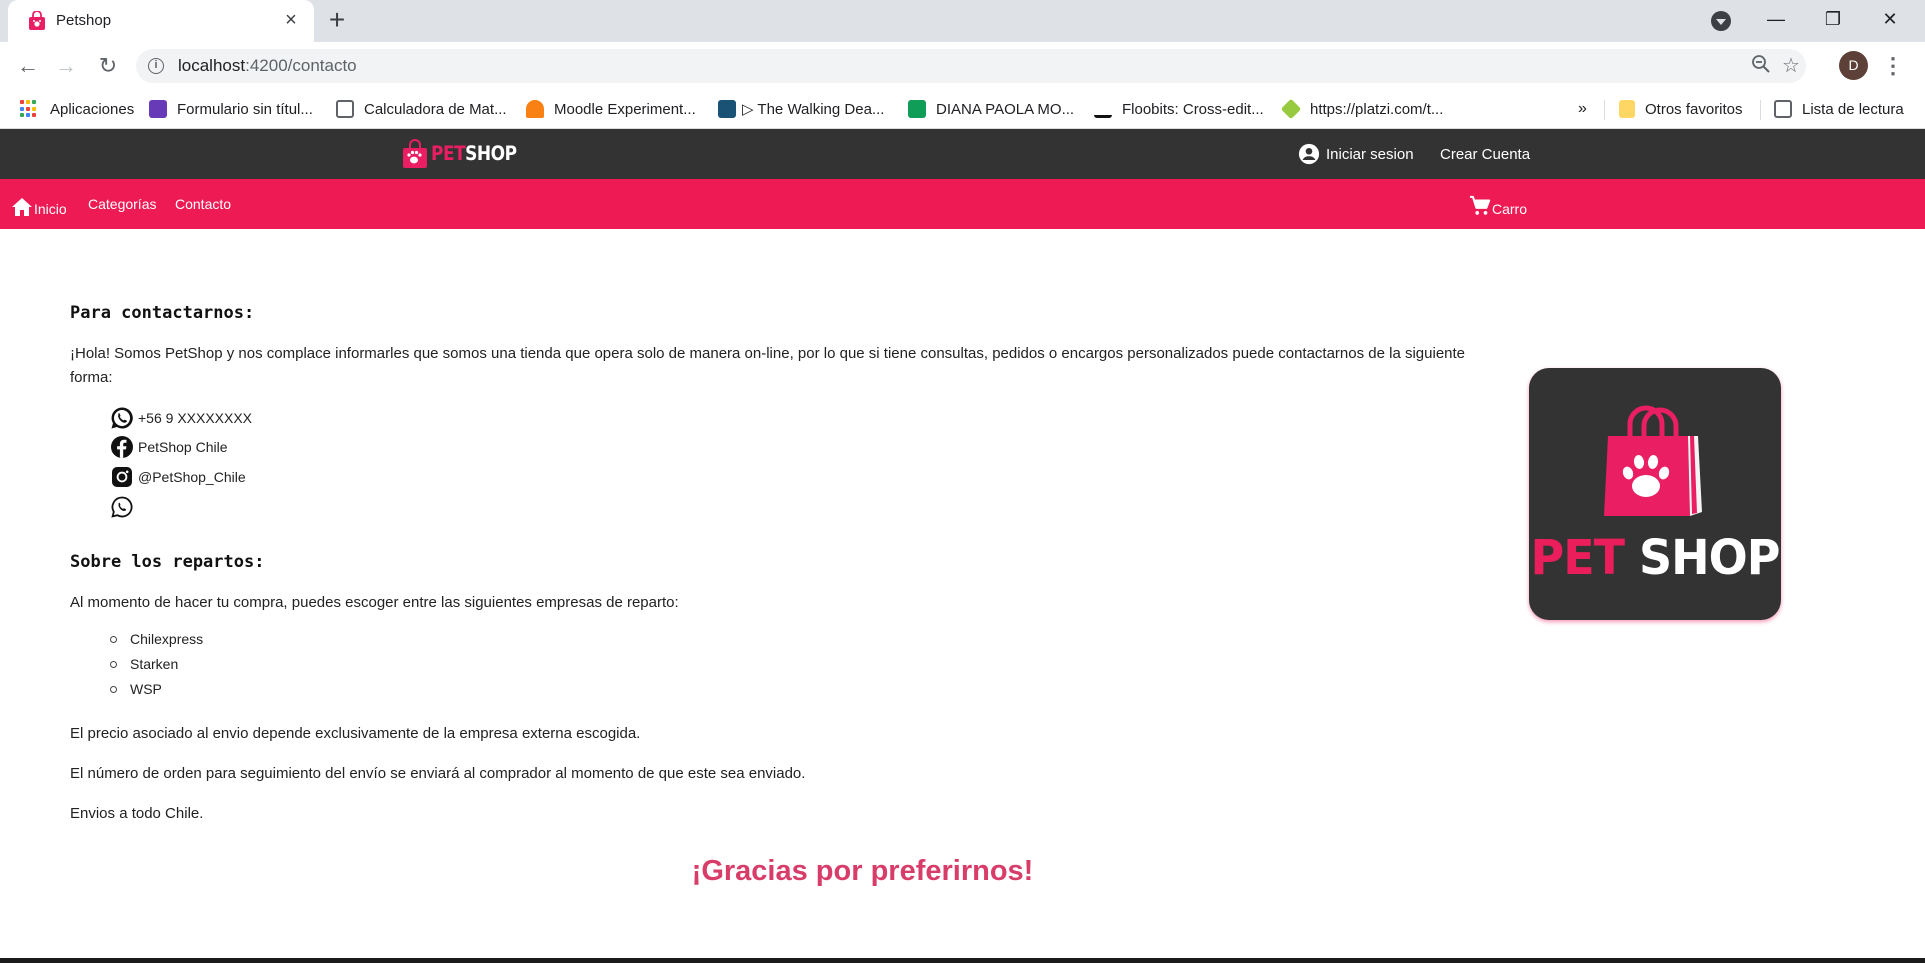 The image size is (1925, 963). I want to click on url-text: localhost:4200/contacto, so click(267, 66).